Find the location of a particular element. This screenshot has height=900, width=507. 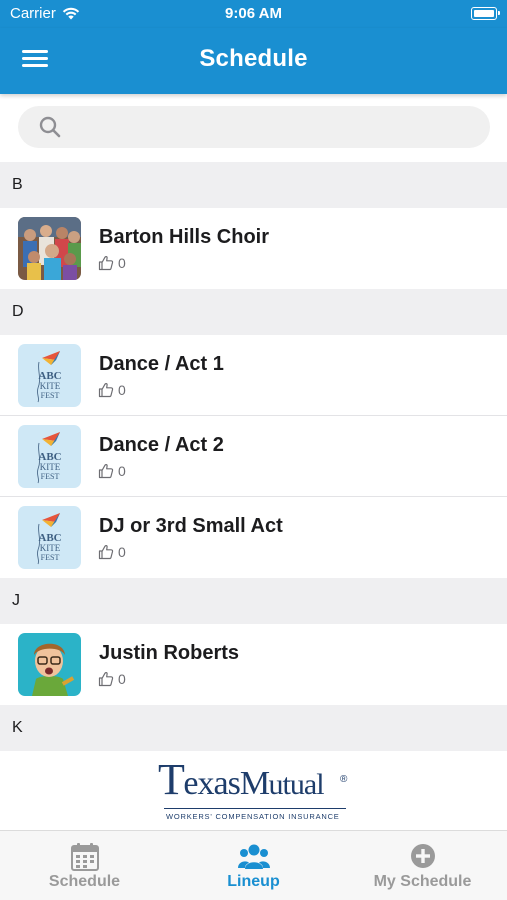

search-icon is located at coordinates (50, 127).